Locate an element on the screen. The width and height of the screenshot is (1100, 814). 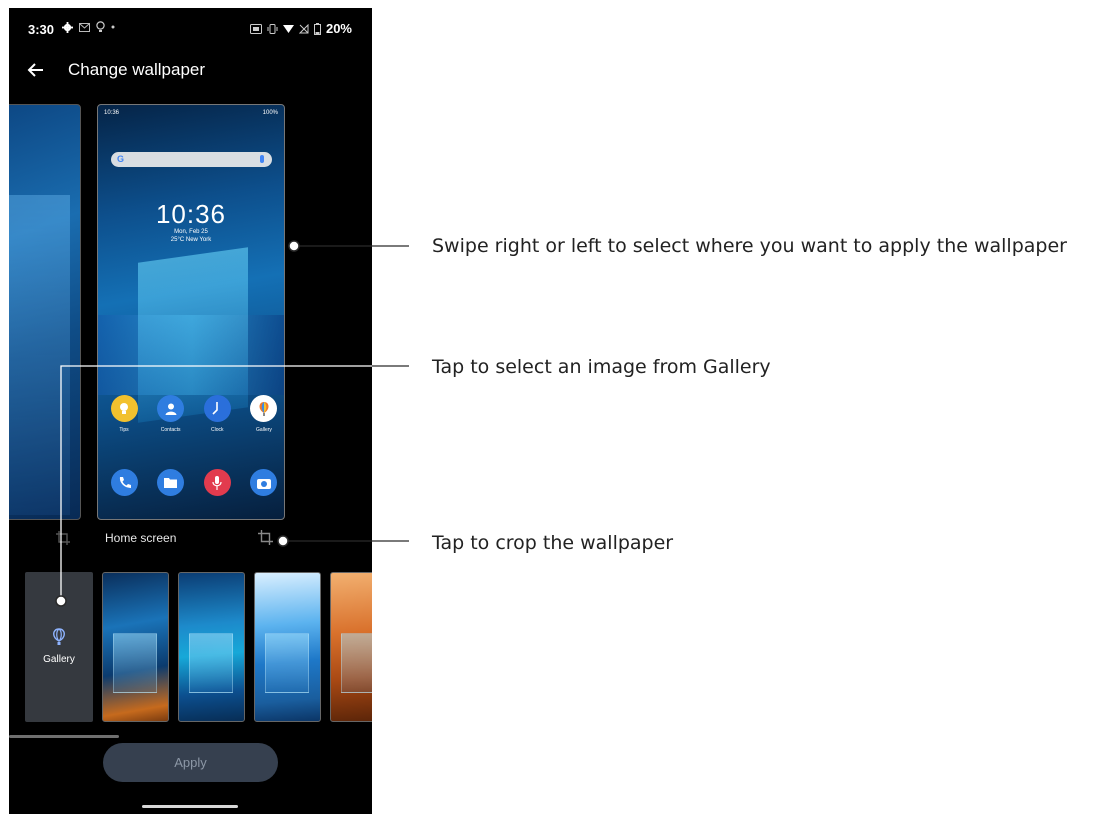
camera-icon is located at coordinates (264, 482).